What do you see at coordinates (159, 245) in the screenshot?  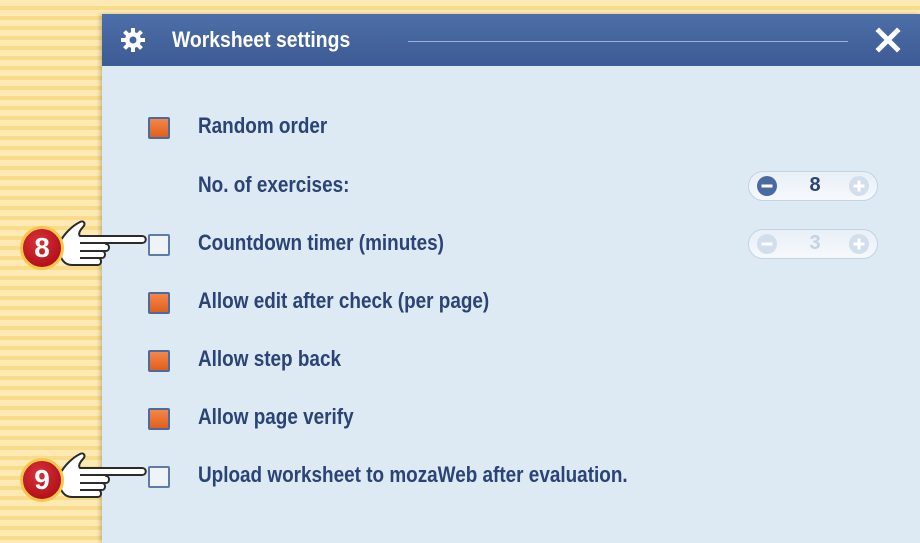 I see `countdown-checkbox` at bounding box center [159, 245].